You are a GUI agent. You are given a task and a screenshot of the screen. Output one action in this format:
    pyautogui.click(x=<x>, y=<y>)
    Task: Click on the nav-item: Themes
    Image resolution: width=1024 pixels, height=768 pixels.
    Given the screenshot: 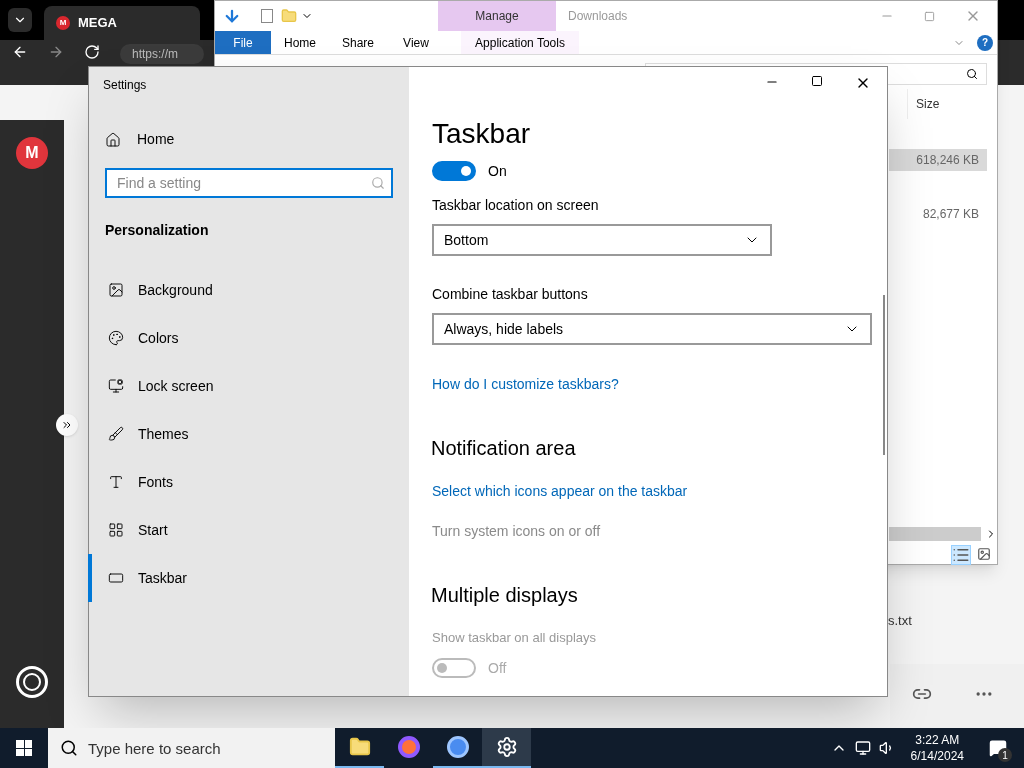 What is the action you would take?
    pyautogui.click(x=248, y=434)
    